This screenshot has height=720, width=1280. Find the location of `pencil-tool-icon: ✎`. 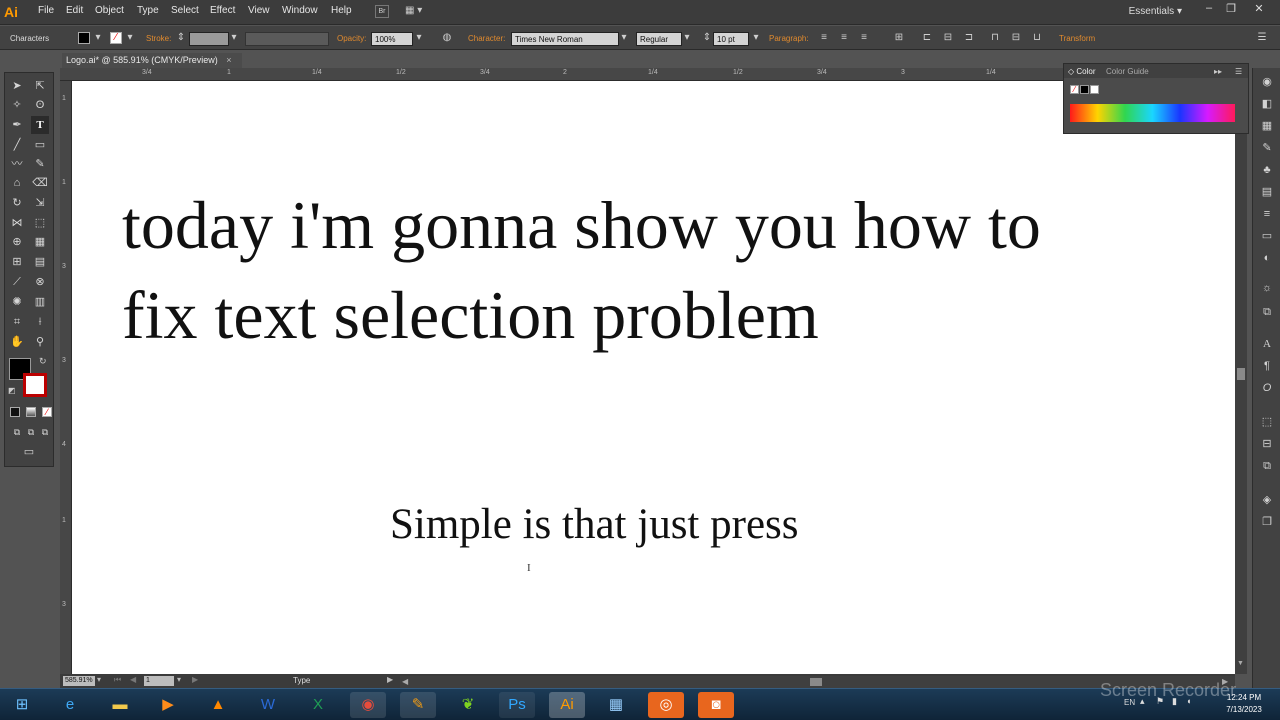

pencil-tool-icon: ✎ is located at coordinates (40, 164).